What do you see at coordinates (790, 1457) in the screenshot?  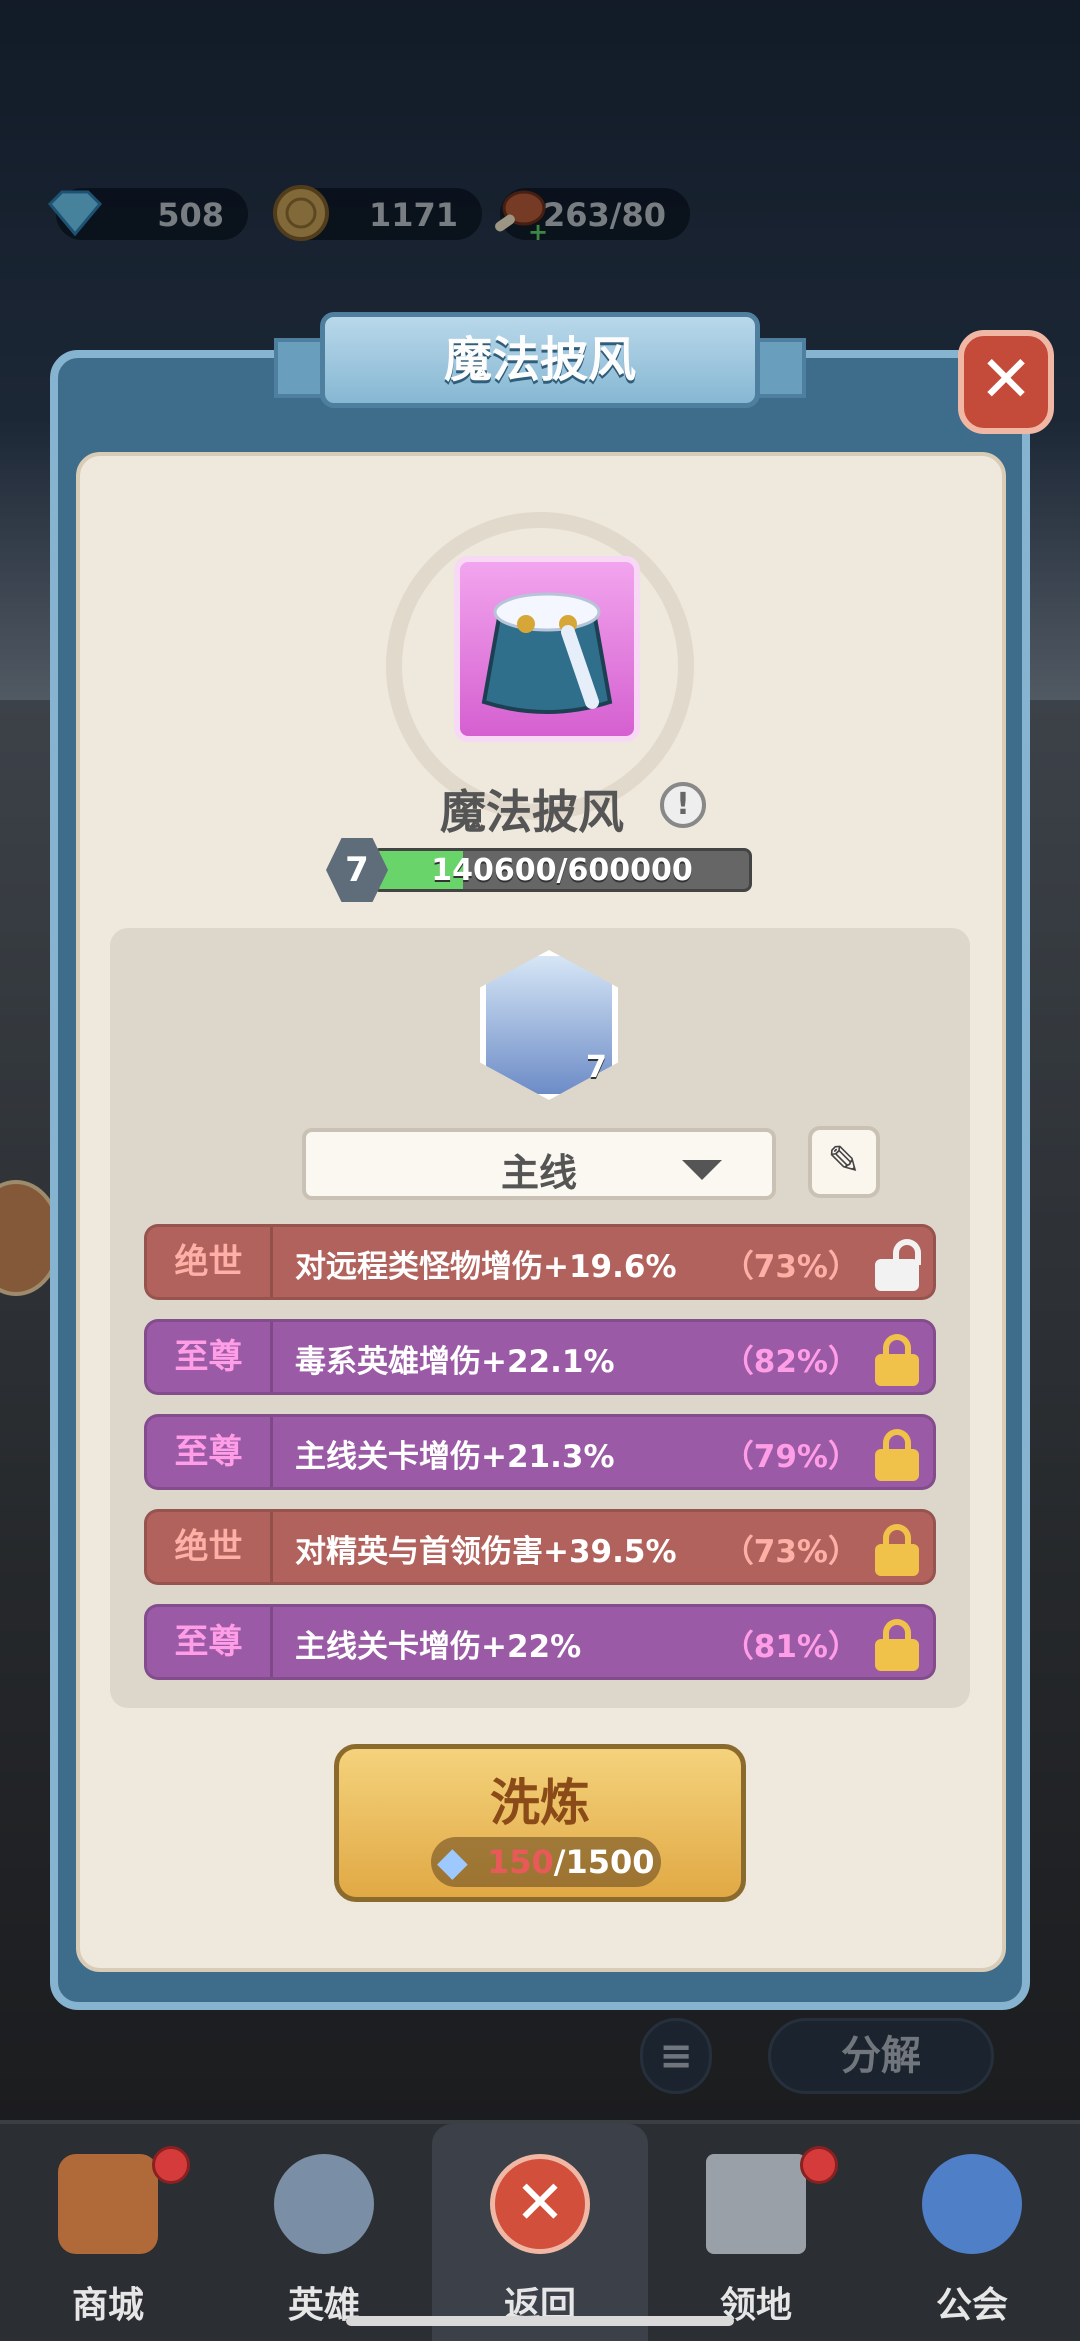 I see `affix-percent: （79%）` at bounding box center [790, 1457].